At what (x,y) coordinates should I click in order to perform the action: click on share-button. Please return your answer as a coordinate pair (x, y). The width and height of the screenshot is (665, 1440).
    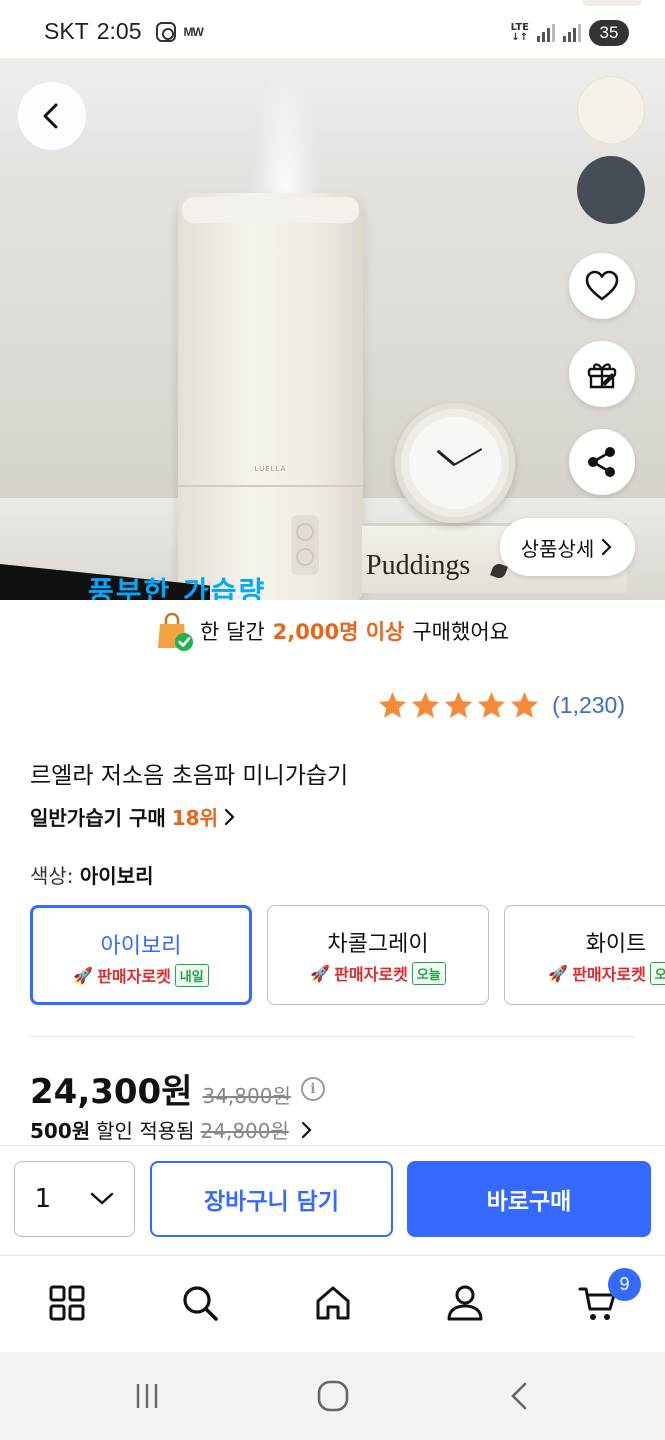
    Looking at the image, I should click on (602, 462).